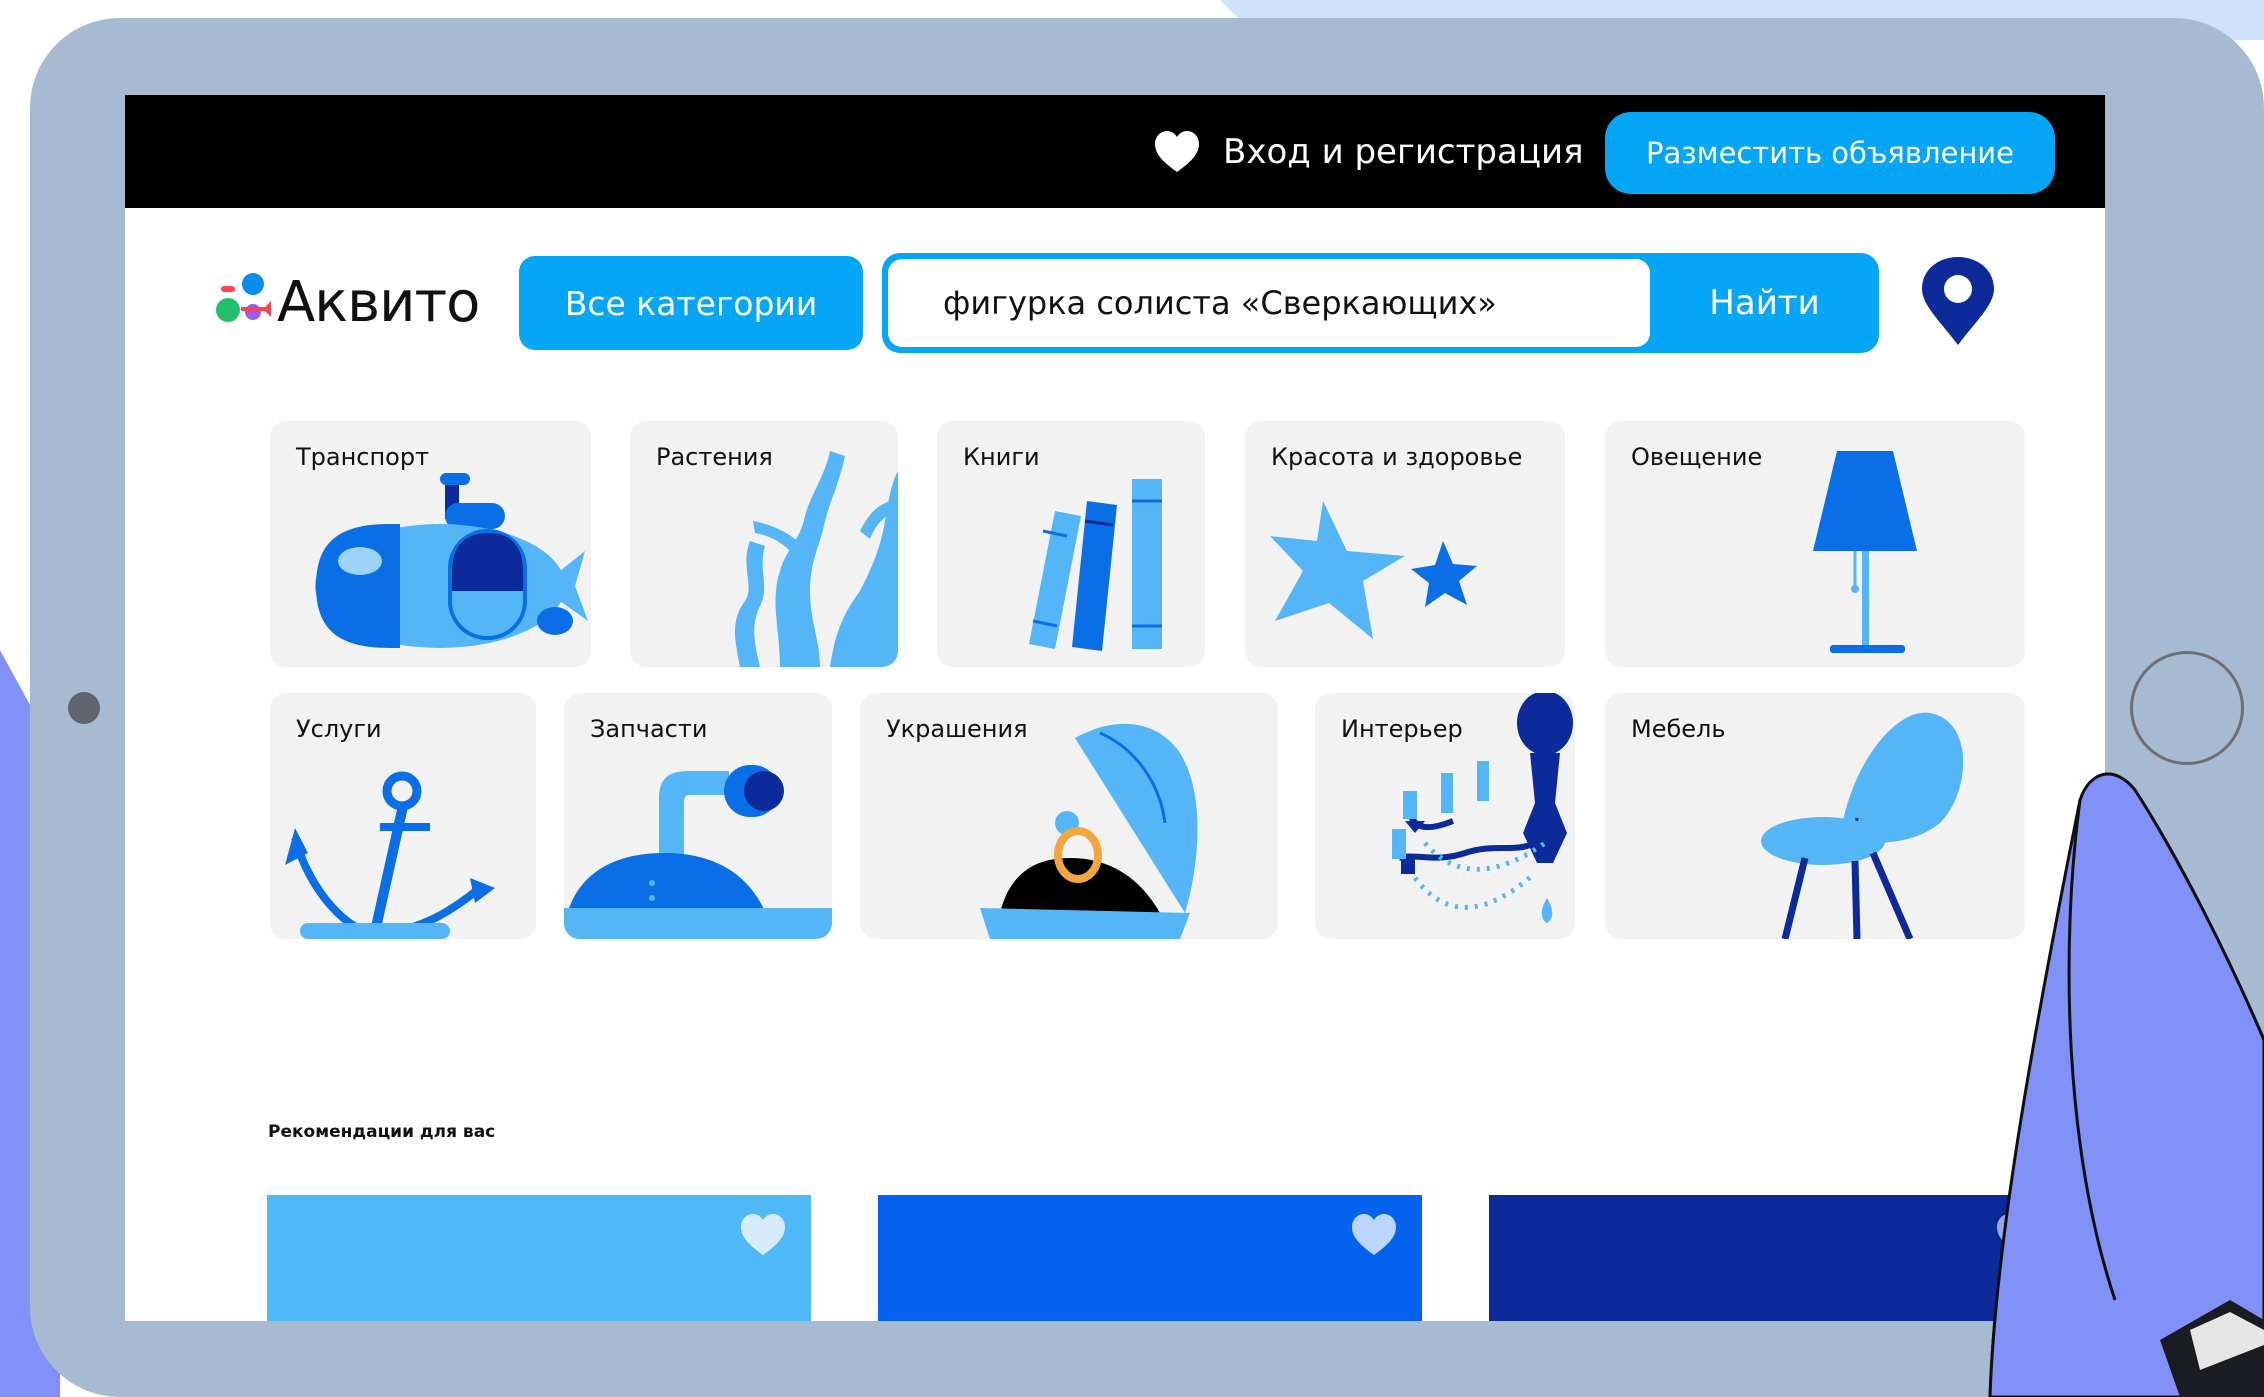 This screenshot has height=1397, width=2264. Describe the element at coordinates (2126, 1084) in the screenshot. I see `hand-illustration` at that location.